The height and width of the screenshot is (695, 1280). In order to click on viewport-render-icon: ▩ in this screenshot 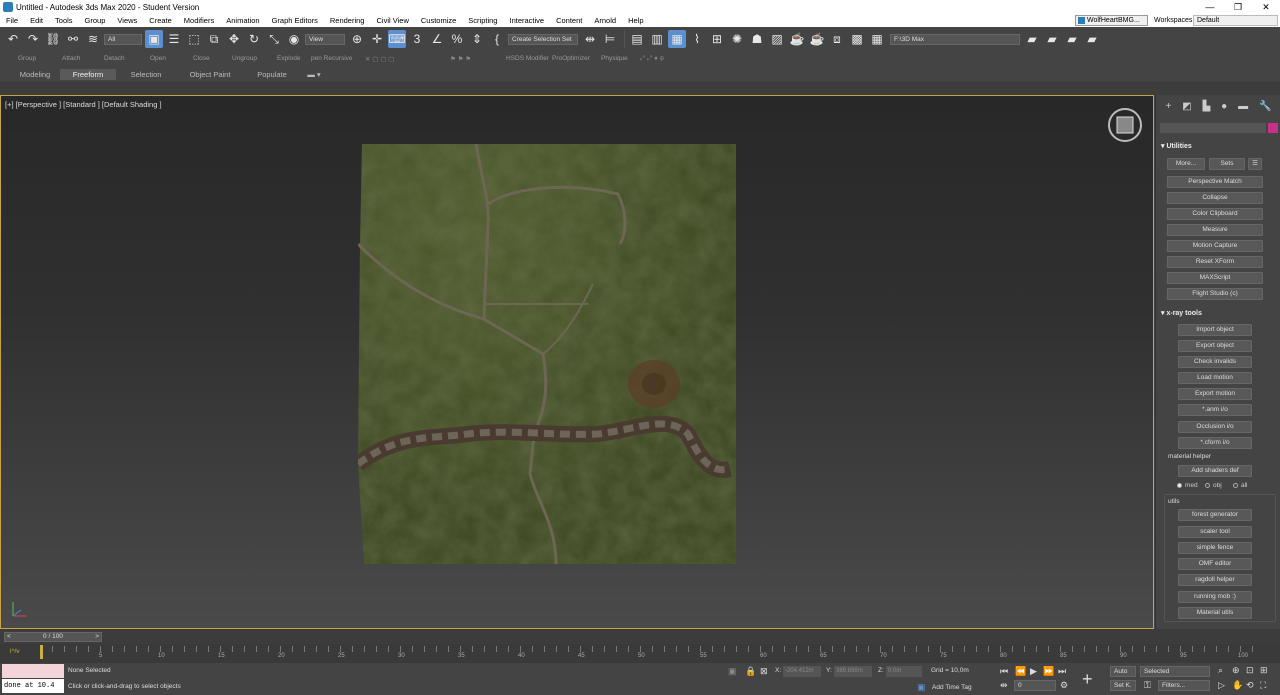, I will do `click(857, 39)`.